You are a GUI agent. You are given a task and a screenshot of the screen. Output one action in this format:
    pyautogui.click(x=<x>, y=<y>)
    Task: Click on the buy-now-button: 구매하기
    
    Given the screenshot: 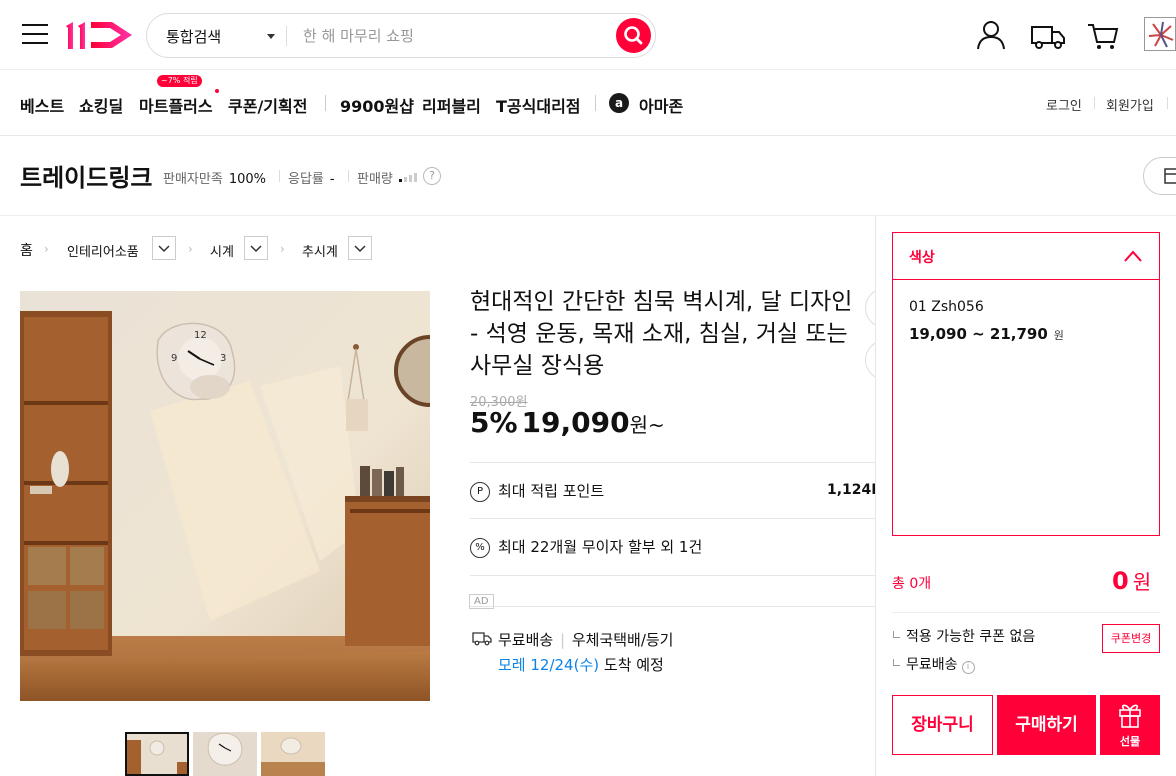 What is the action you would take?
    pyautogui.click(x=1046, y=725)
    